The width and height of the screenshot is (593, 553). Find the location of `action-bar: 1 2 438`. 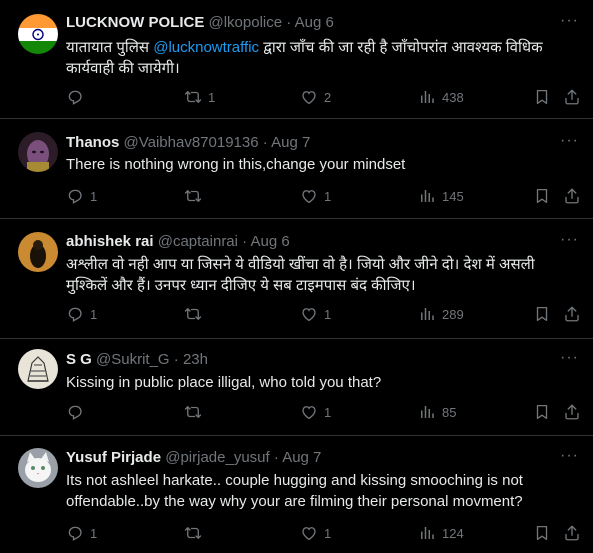

action-bar: 1 2 438 is located at coordinates (323, 98).